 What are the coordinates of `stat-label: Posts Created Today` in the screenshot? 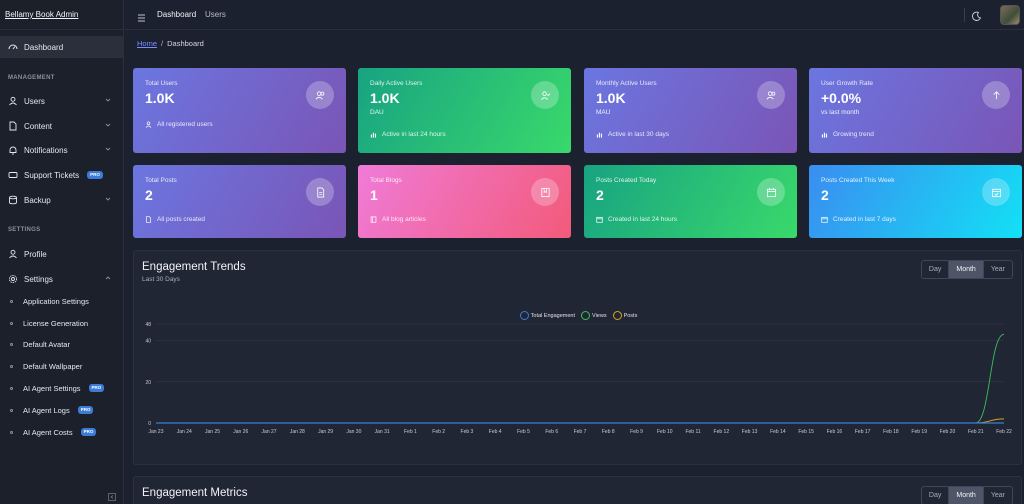 It's located at (626, 180).